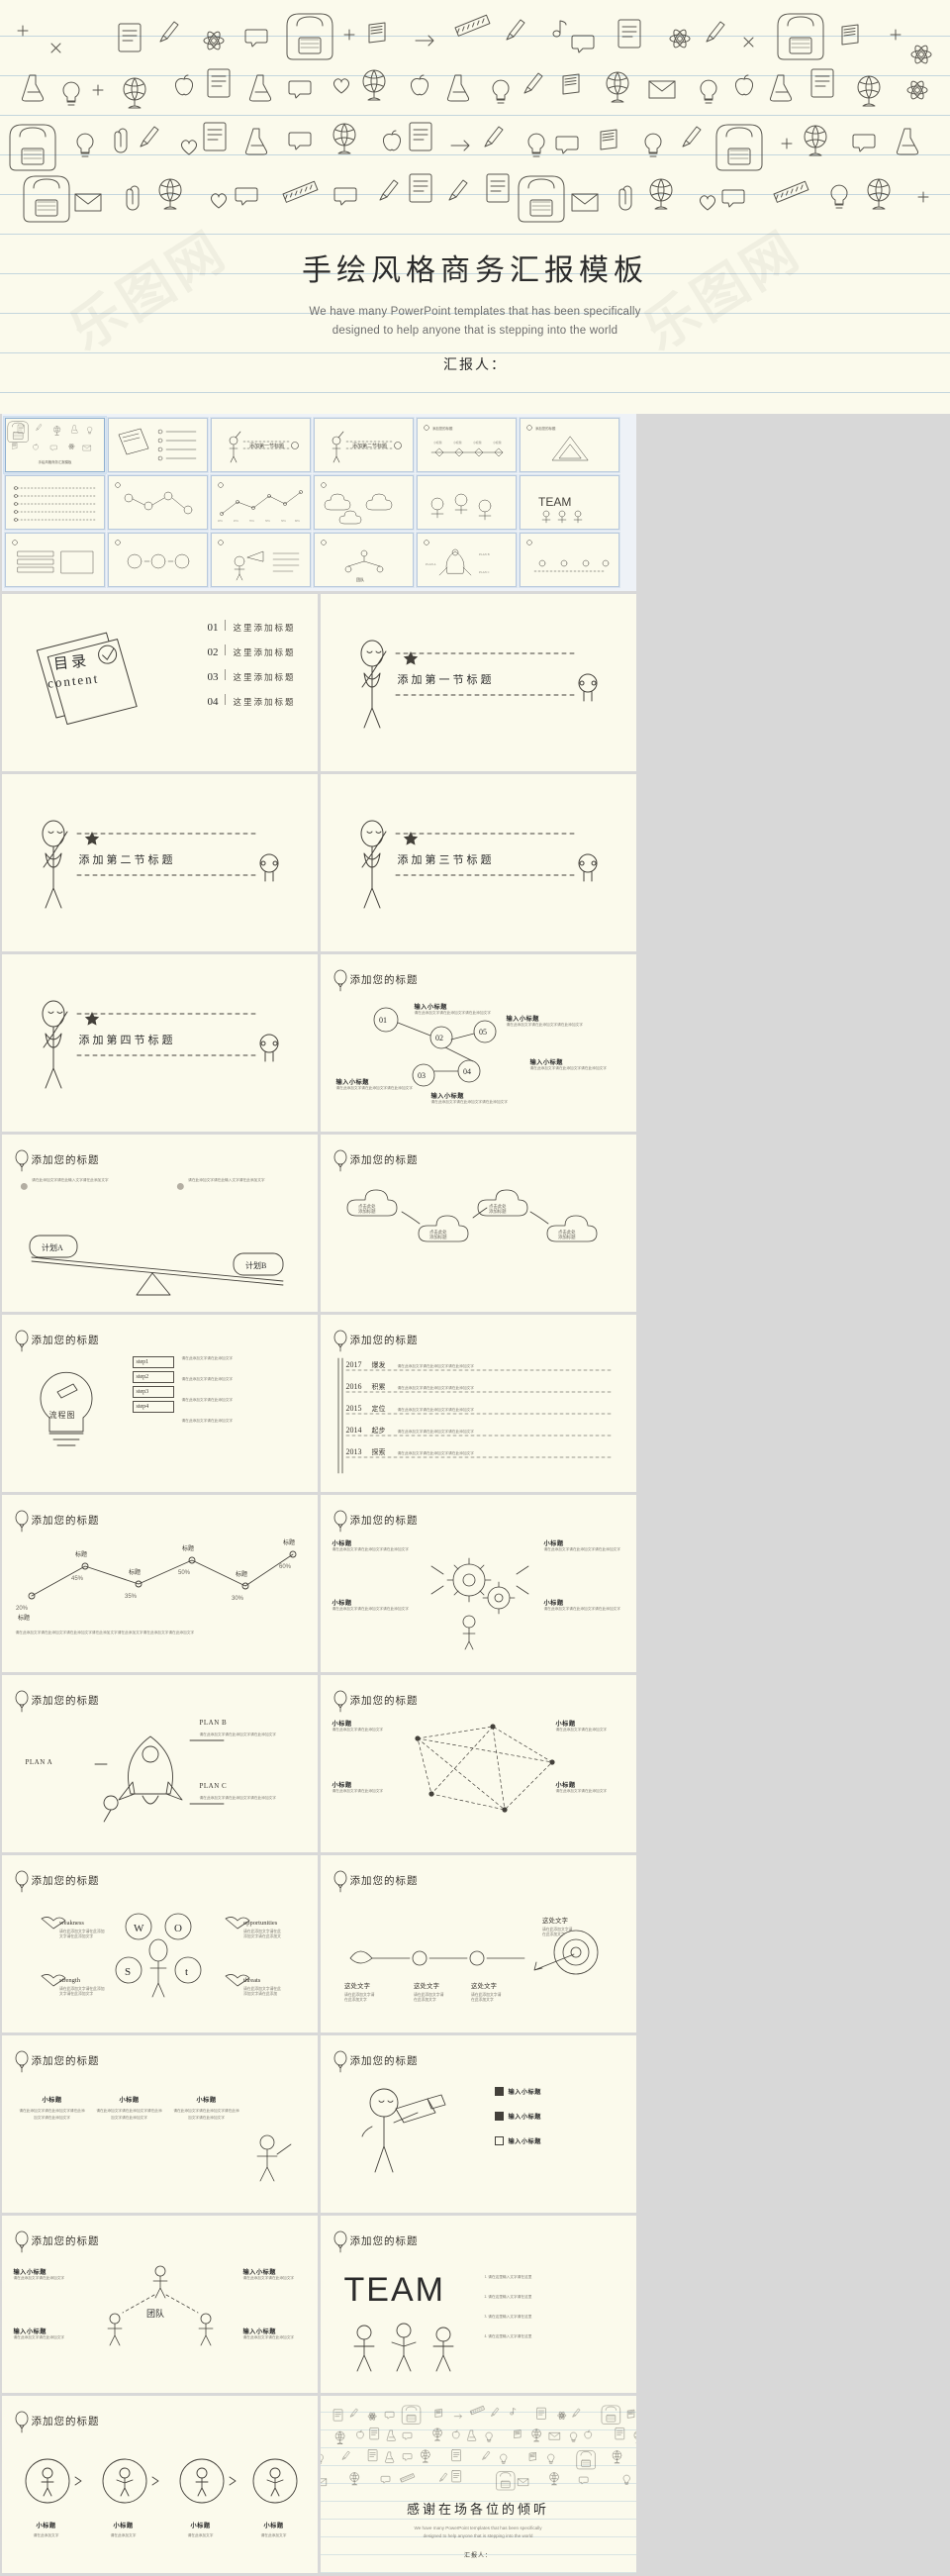  Describe the element at coordinates (499, 2140) in the screenshot. I see `square-bullet-outline-icon` at that location.